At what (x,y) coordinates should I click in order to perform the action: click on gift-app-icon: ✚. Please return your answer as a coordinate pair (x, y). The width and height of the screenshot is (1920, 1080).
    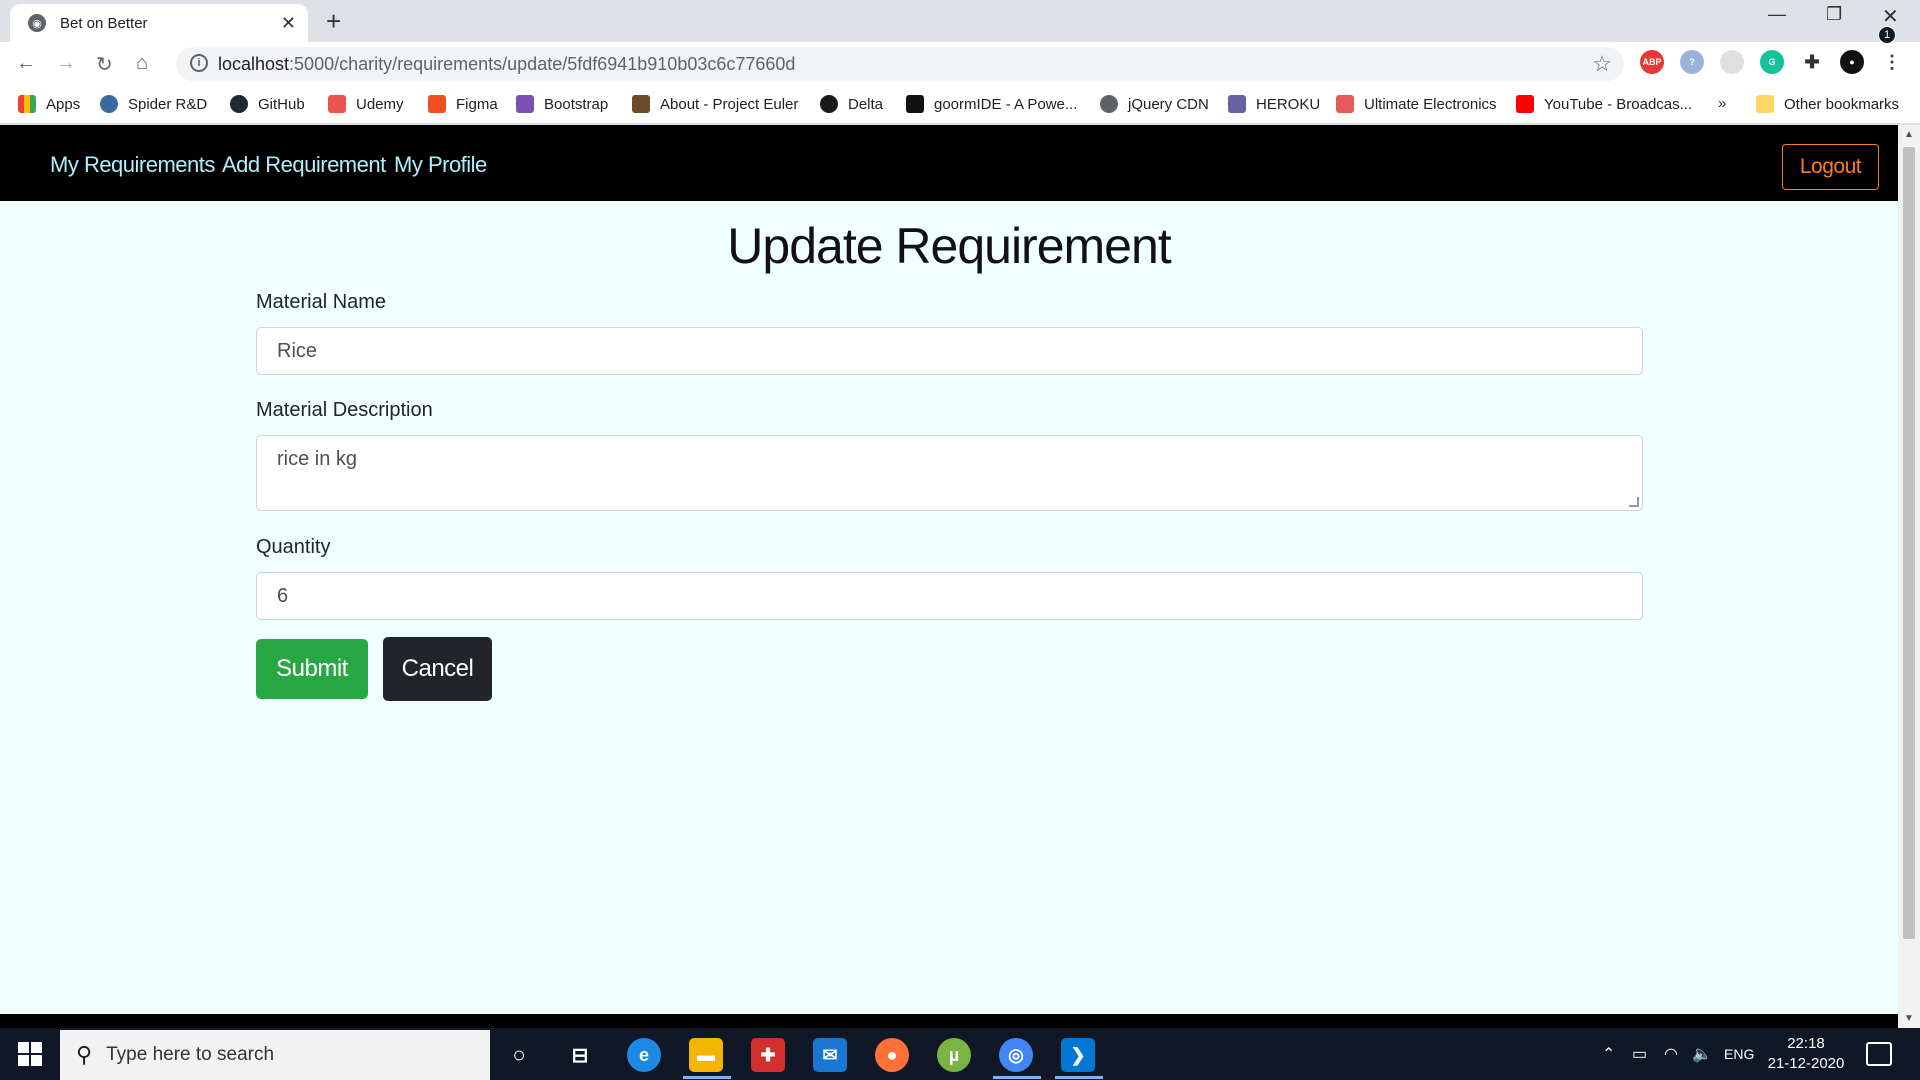
    Looking at the image, I should click on (768, 1055).